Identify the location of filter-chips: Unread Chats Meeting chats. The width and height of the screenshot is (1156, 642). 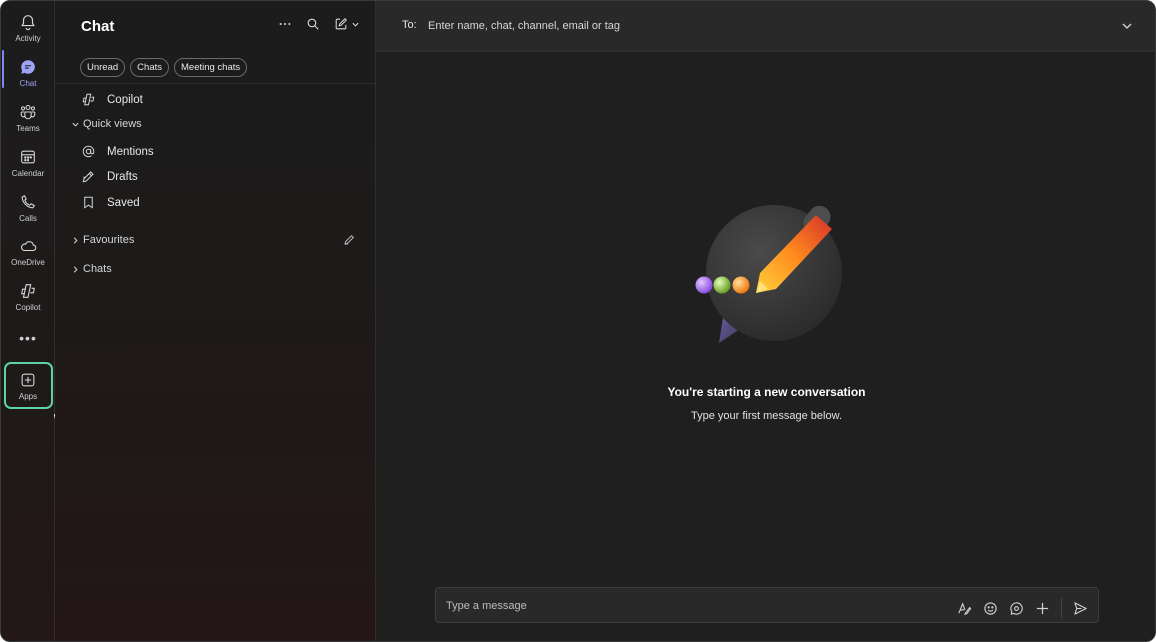
(164, 67).